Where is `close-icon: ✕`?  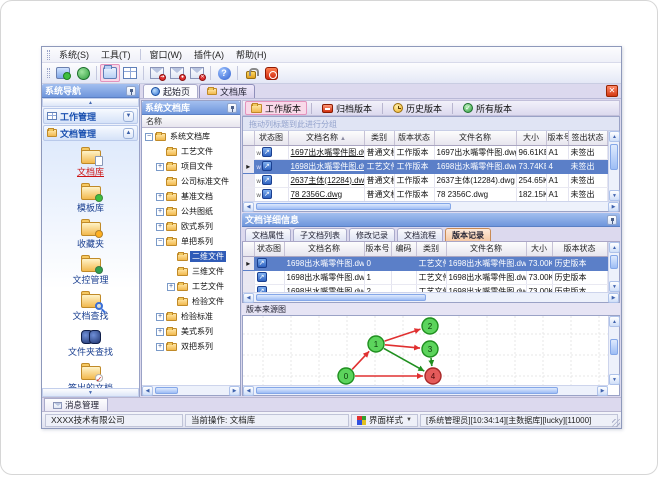
close-icon: ✕ is located at coordinates (612, 91).